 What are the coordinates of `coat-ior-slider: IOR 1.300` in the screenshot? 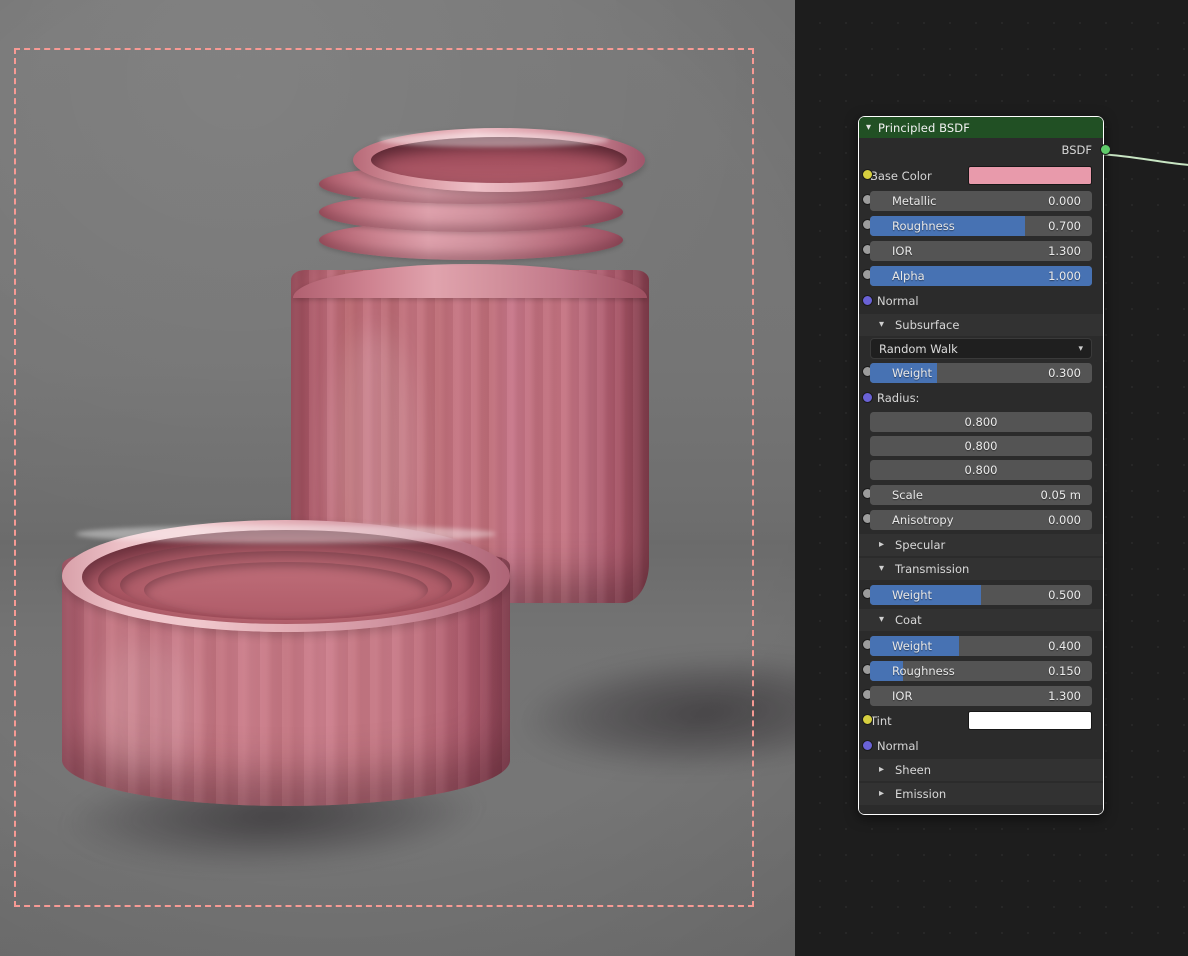 It's located at (981, 695).